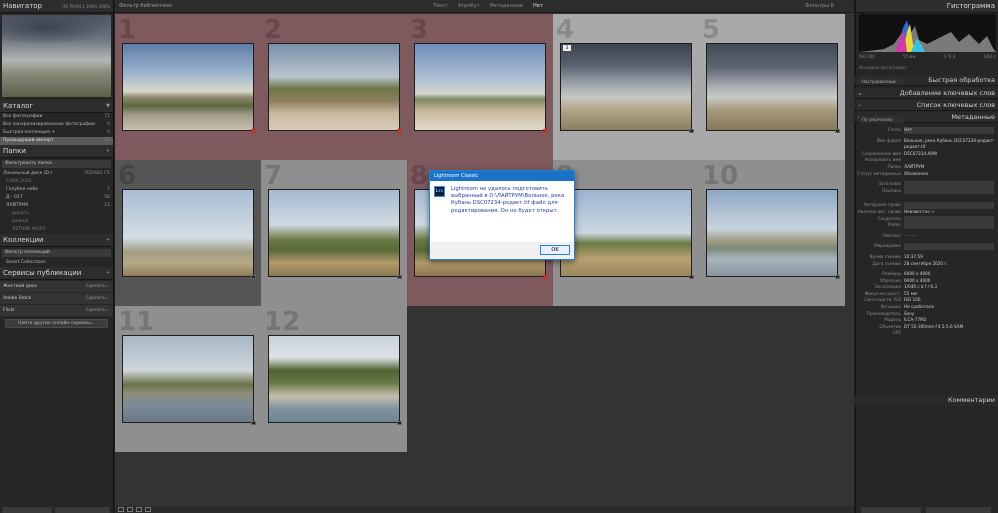 This screenshot has width=998, height=513. What do you see at coordinates (87, 6) in the screenshot?
I see `navigator-zoom-options: ПО РАЗМ 1 100% 400%` at bounding box center [87, 6].